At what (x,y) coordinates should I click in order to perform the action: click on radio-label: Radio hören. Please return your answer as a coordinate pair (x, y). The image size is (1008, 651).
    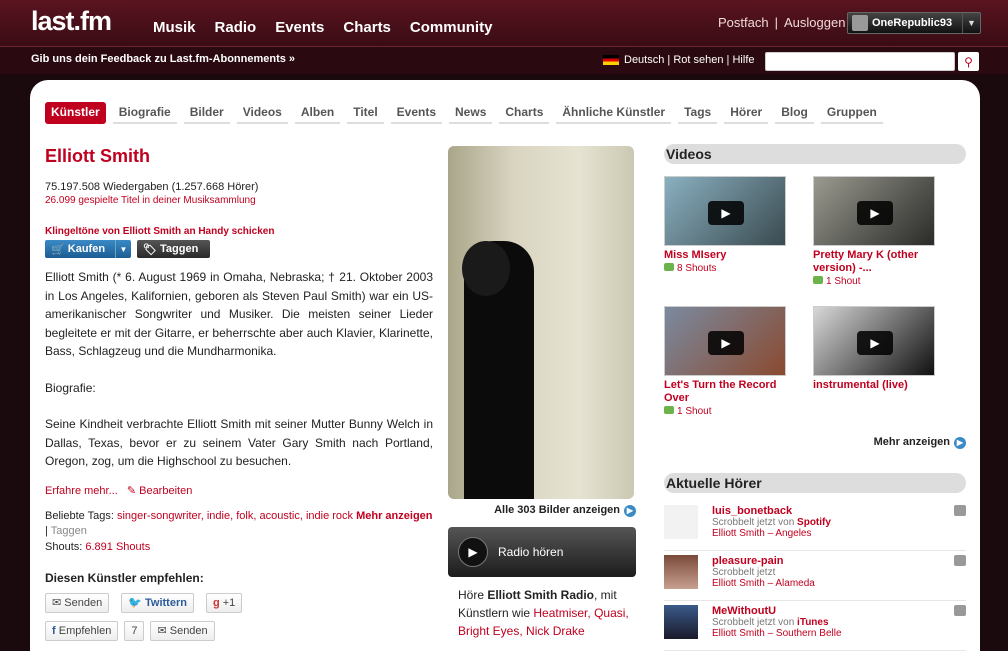
    Looking at the image, I should click on (531, 552).